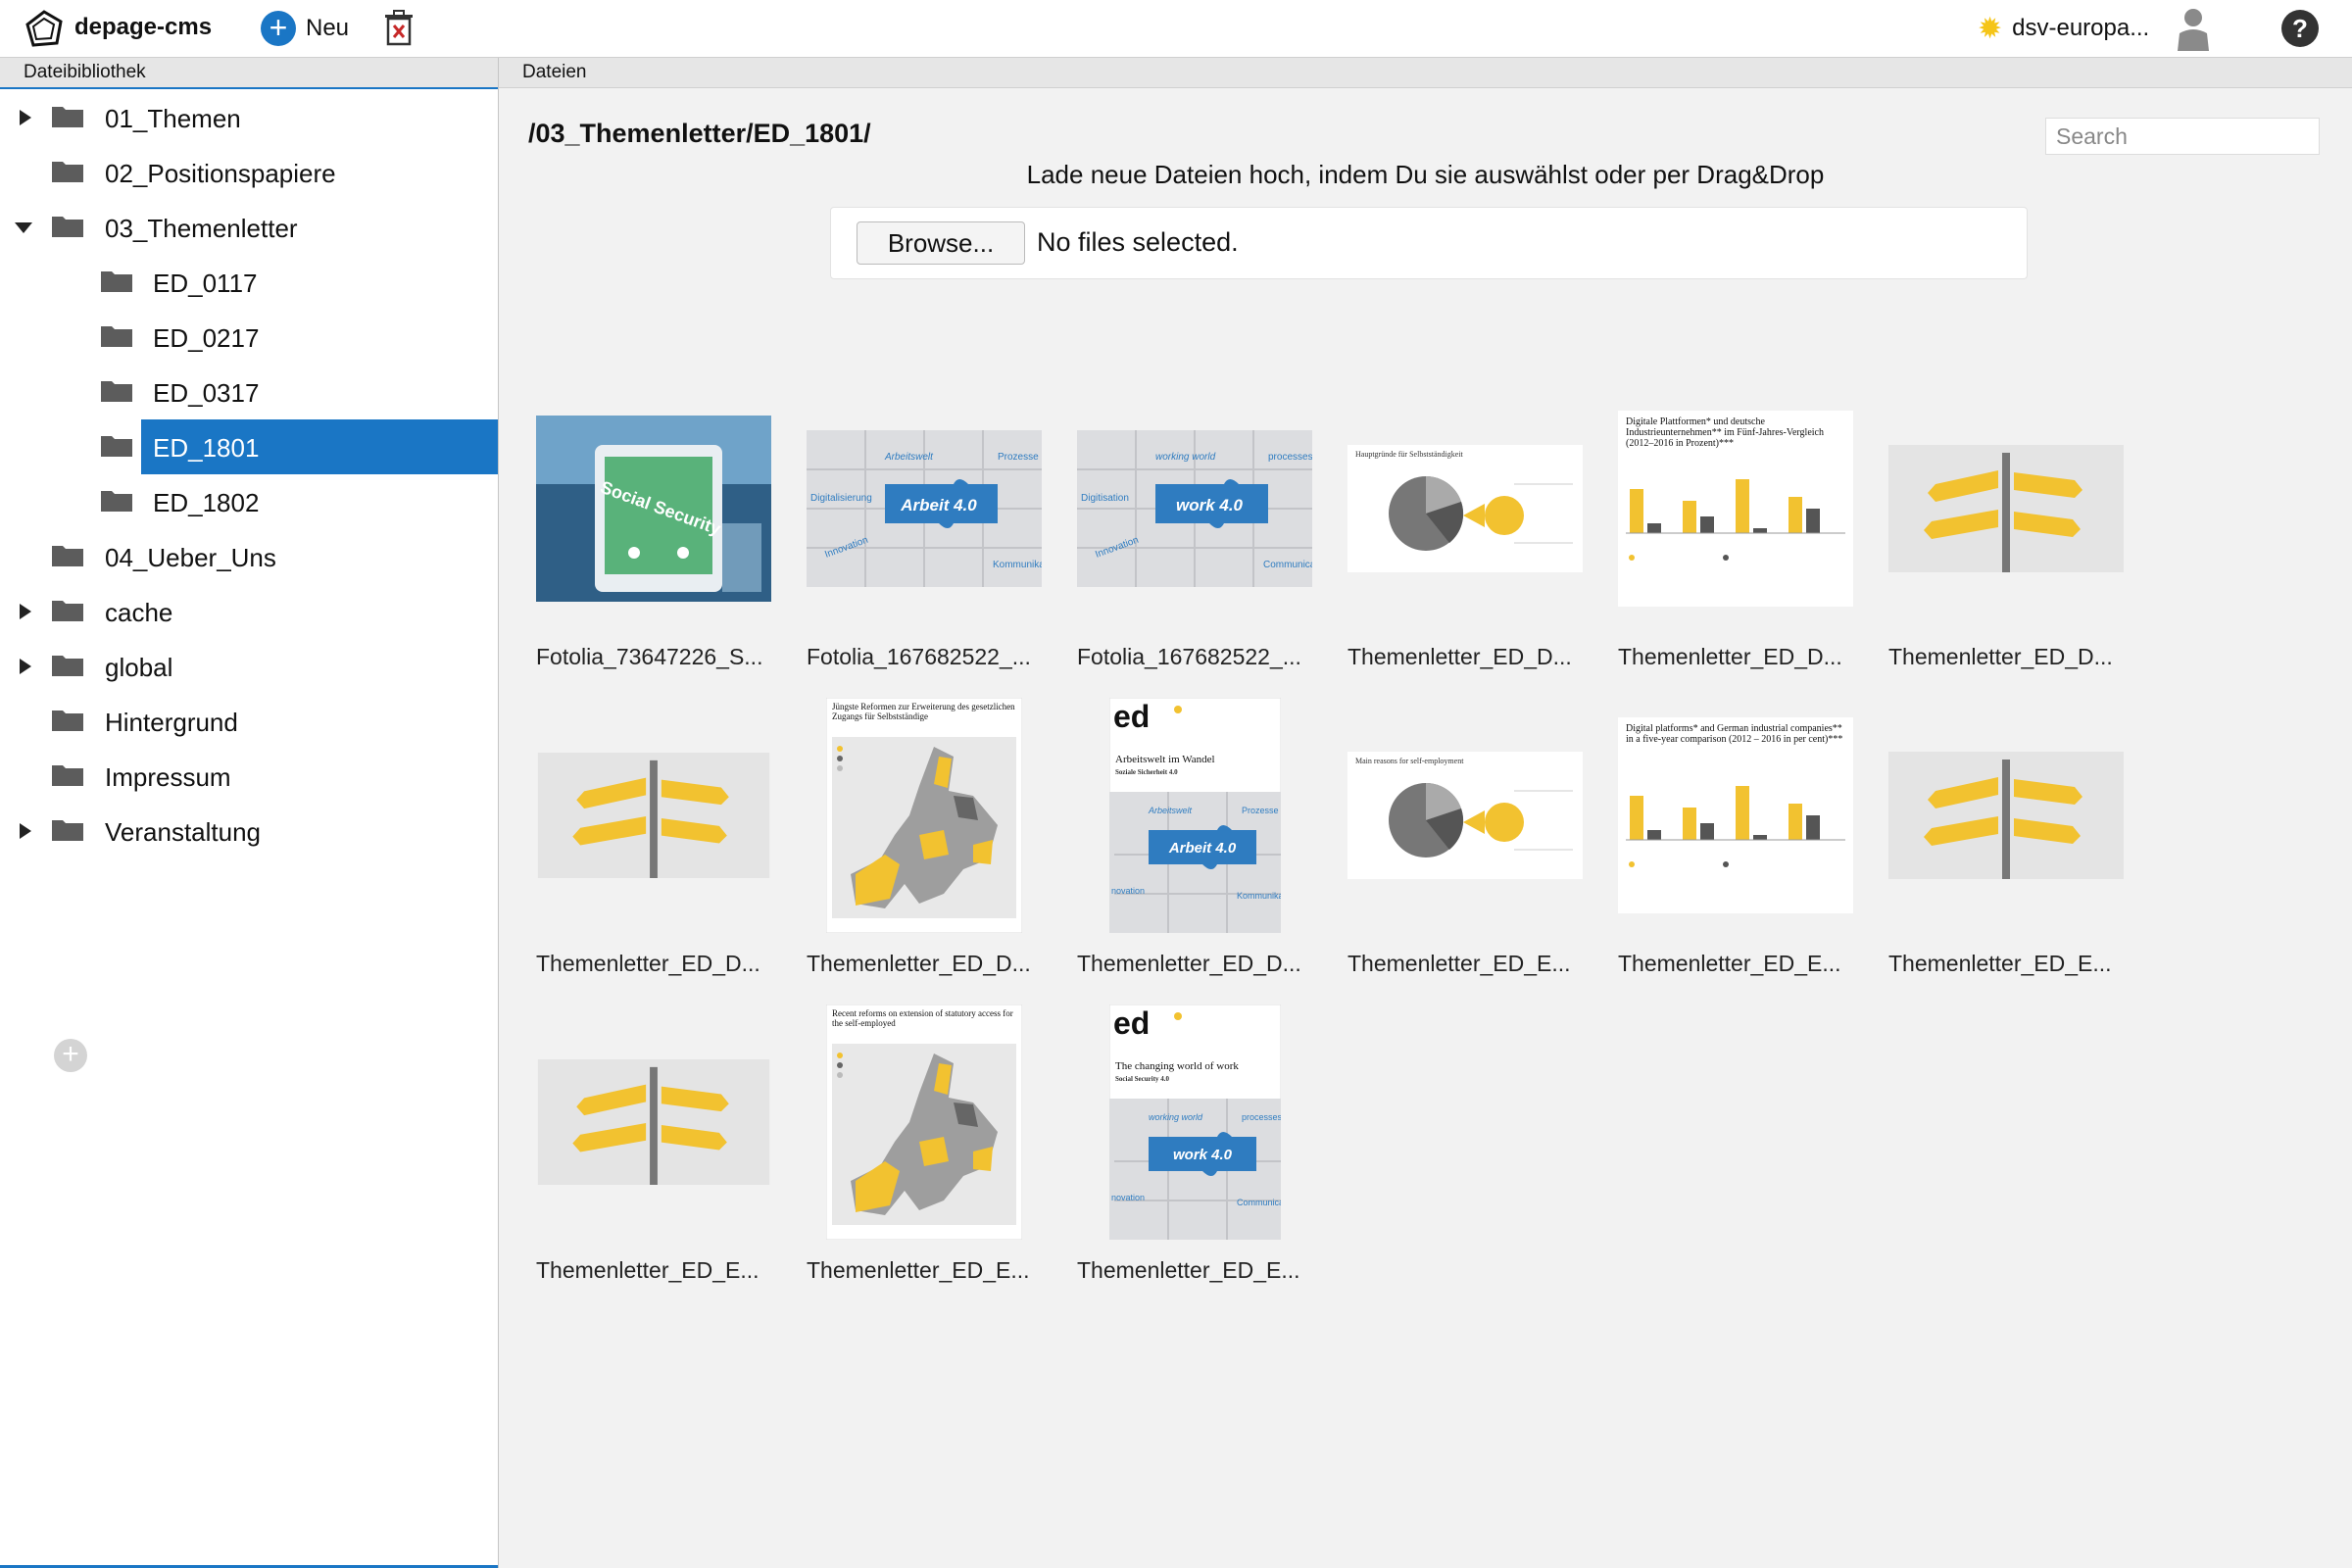 This screenshot has width=2352, height=1568. Describe the element at coordinates (206, 393) in the screenshot. I see `tree-item-label: ED_0317` at that location.